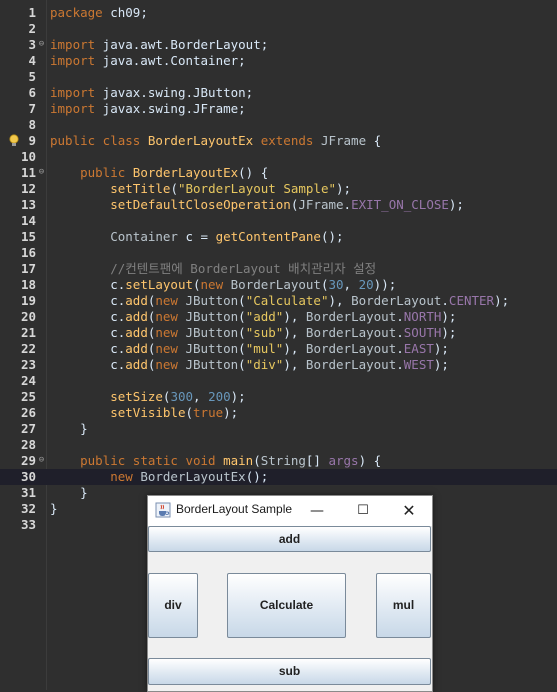  What do you see at coordinates (363, 511) in the screenshot?
I see `maximize-button: ☐` at bounding box center [363, 511].